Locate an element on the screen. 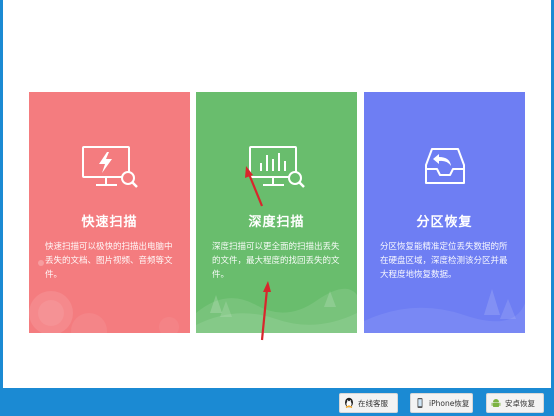  iphone-restore-label: iPhone恢复 is located at coordinates (449, 403).